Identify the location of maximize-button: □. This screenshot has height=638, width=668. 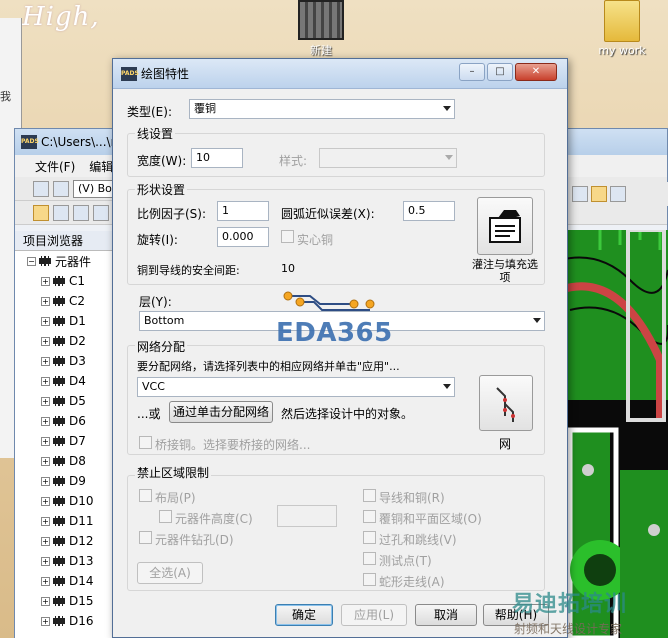
(500, 72).